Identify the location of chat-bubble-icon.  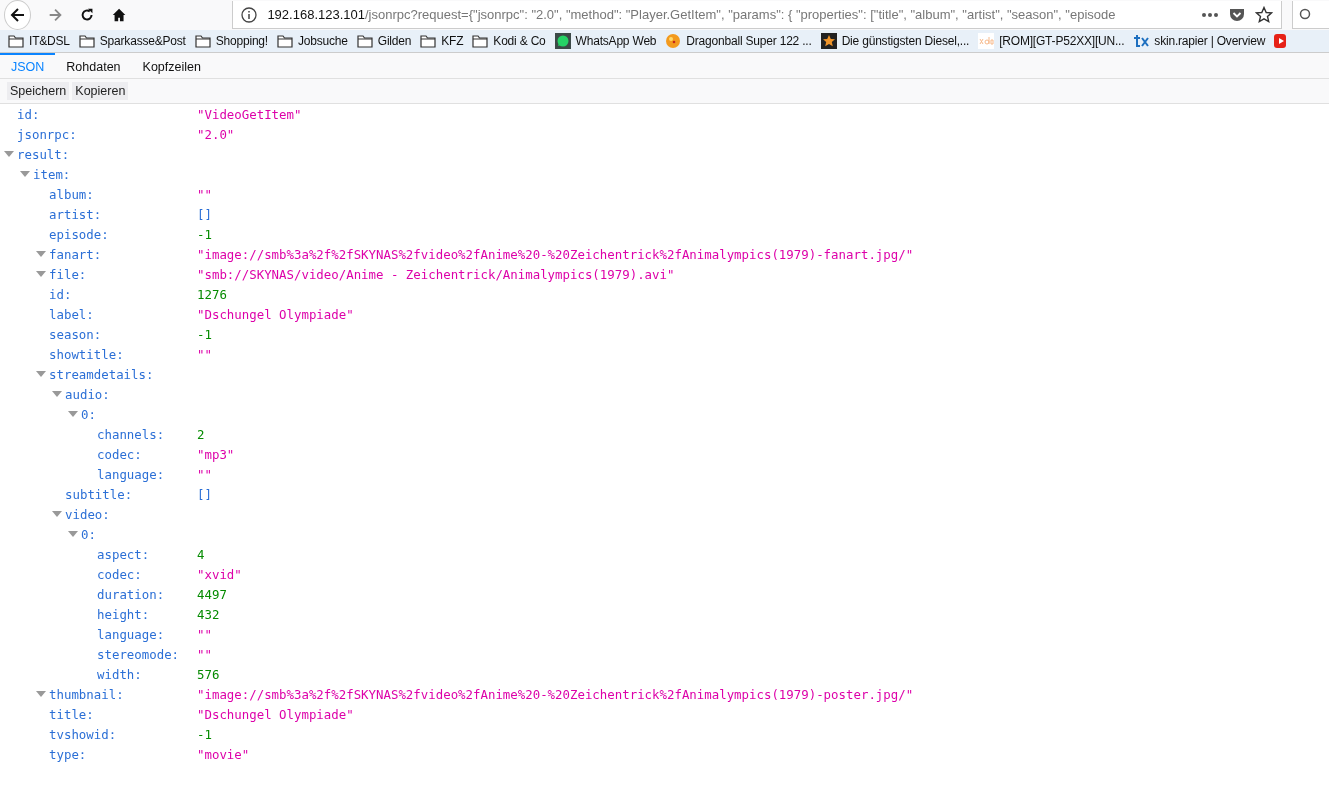
(562, 41).